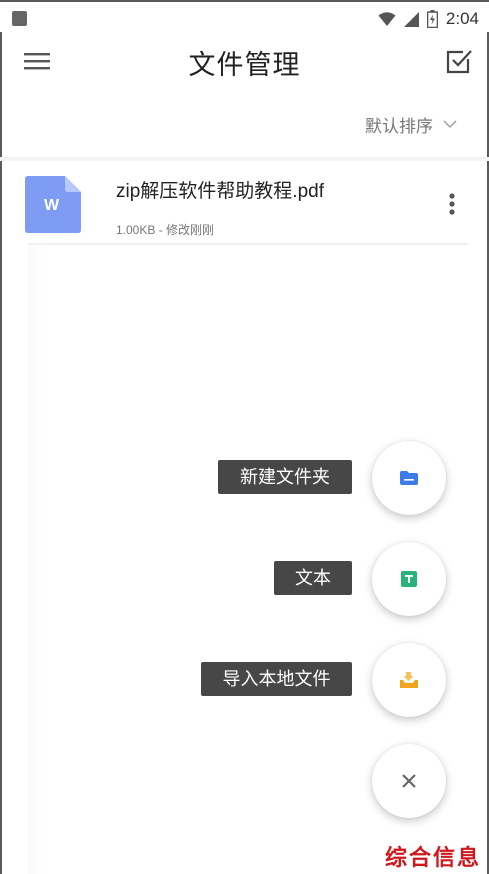  I want to click on list-item: W zip解压软件帮助教程.pdf 1.00KB - 修改刚刚, so click(244, 202).